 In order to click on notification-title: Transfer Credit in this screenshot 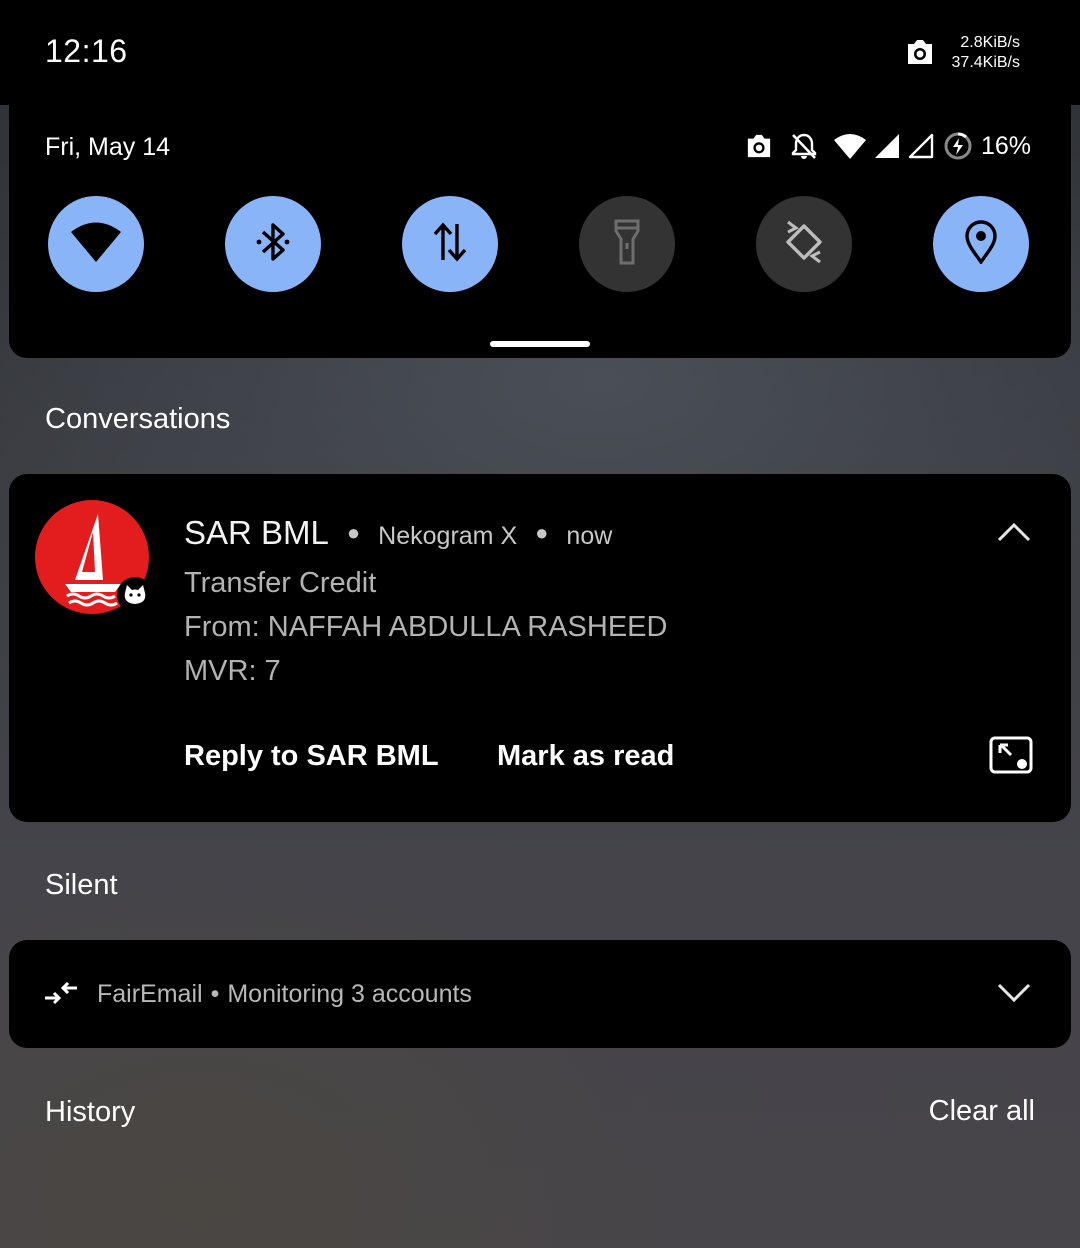, I will do `click(280, 583)`.